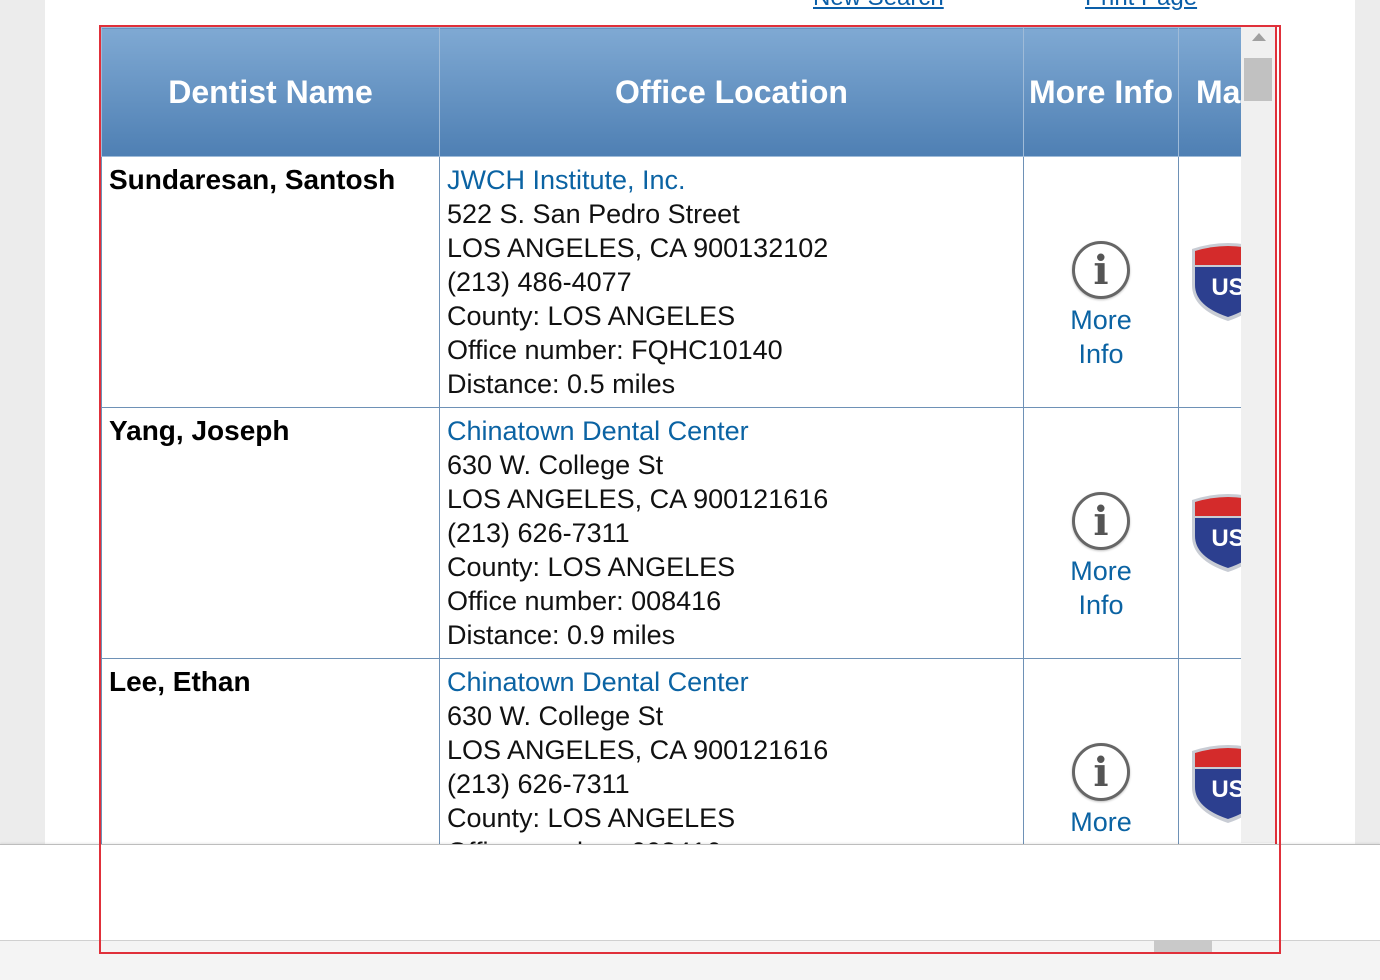  I want to click on header-dentist-name: Dentist Name, so click(270, 92).